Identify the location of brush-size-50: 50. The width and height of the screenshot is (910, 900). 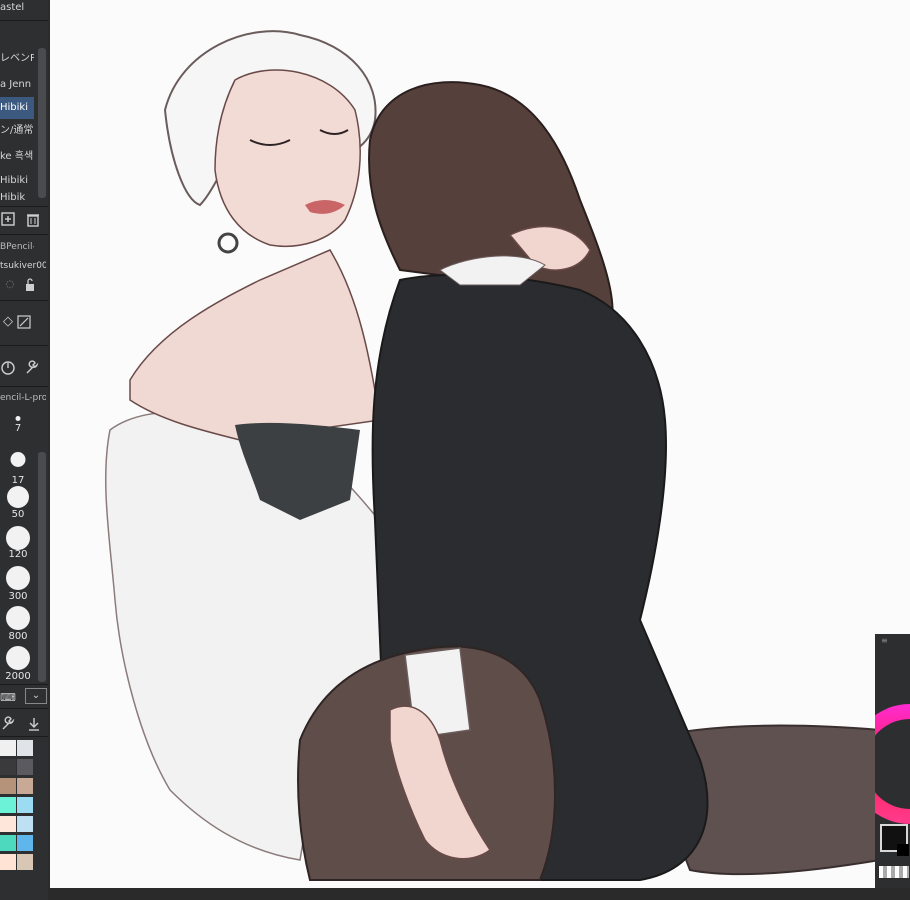
(18, 500).